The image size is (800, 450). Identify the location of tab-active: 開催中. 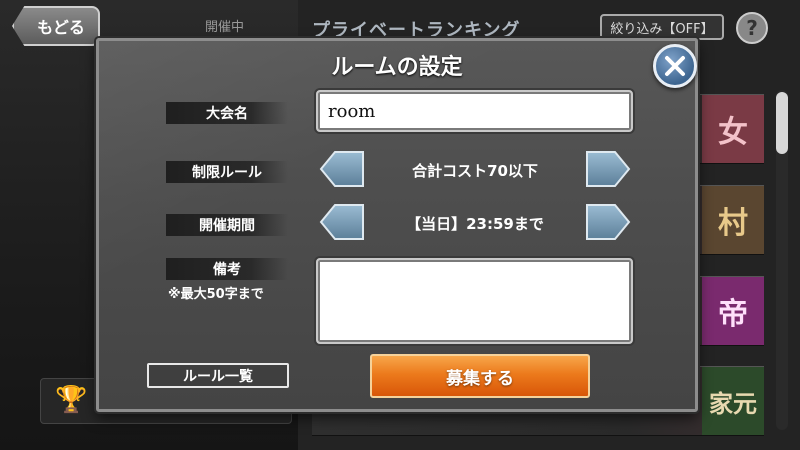
(245, 27).